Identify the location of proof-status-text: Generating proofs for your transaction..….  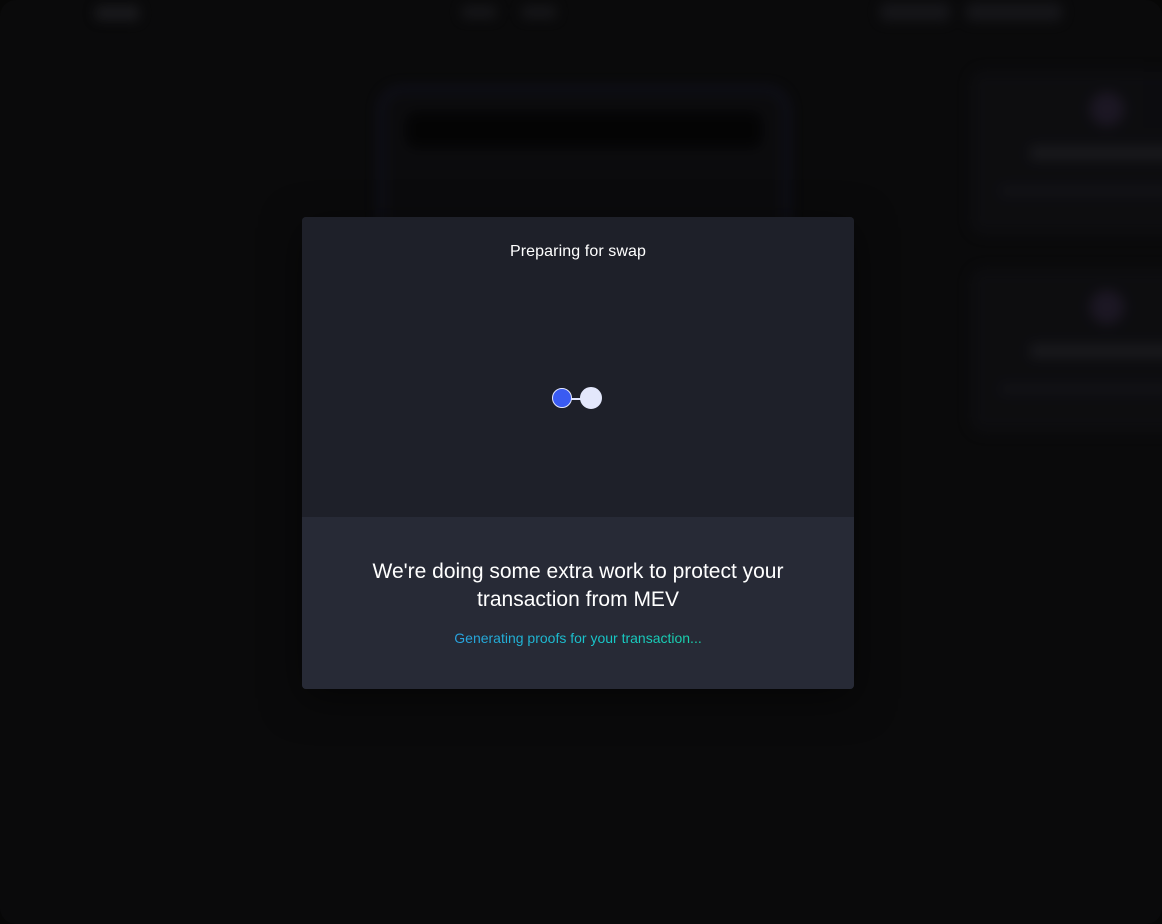
(578, 638).